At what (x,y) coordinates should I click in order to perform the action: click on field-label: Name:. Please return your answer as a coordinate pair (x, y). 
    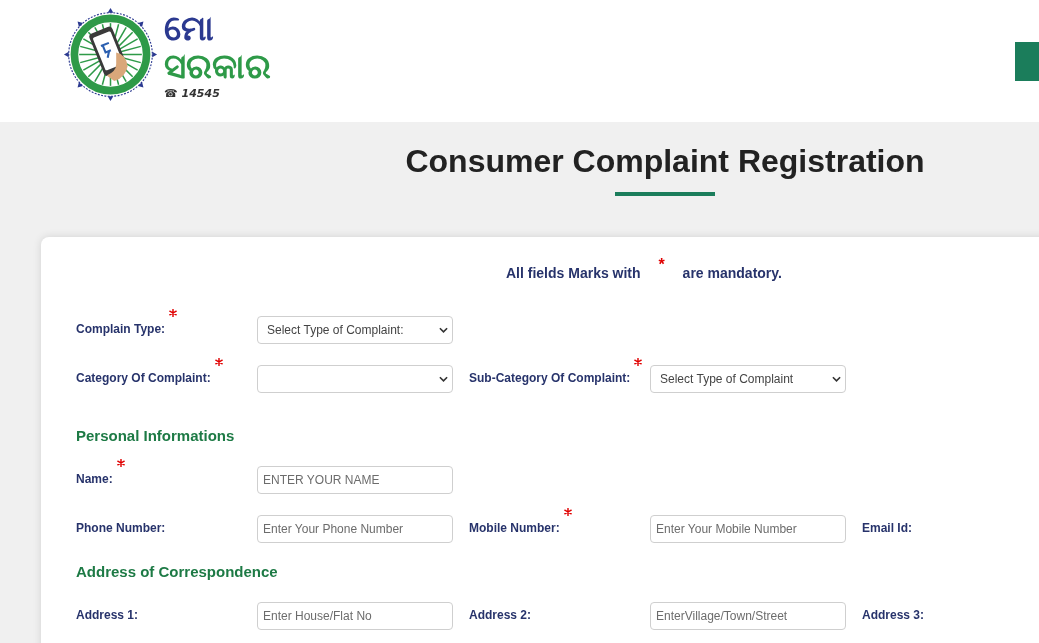
    Looking at the image, I should click on (94, 479).